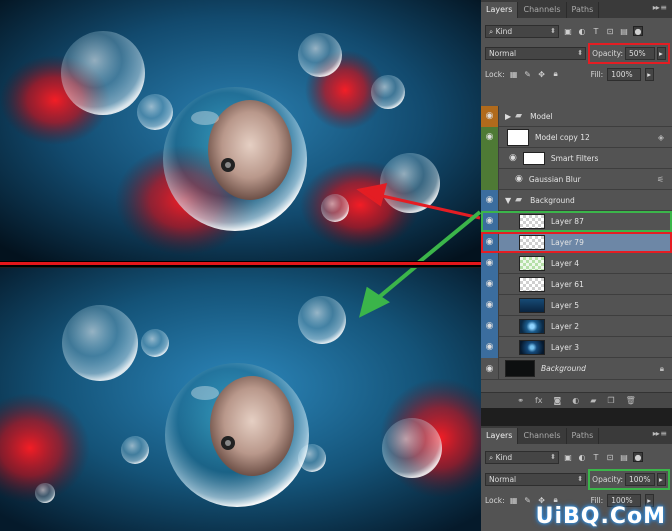  I want to click on lock-position-icon: ✥, so click(542, 74).